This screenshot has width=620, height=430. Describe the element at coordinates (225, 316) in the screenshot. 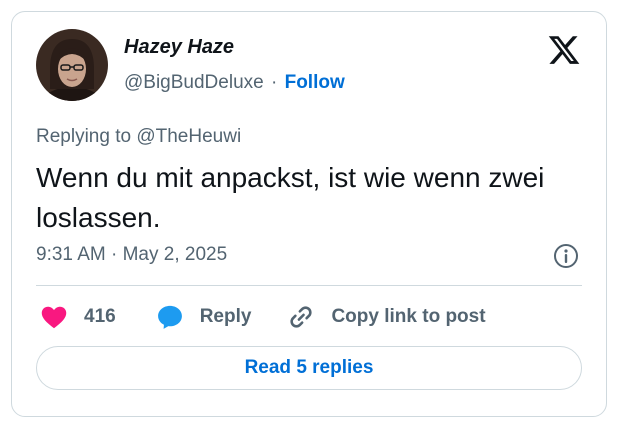

I see `reply-label: Reply` at that location.